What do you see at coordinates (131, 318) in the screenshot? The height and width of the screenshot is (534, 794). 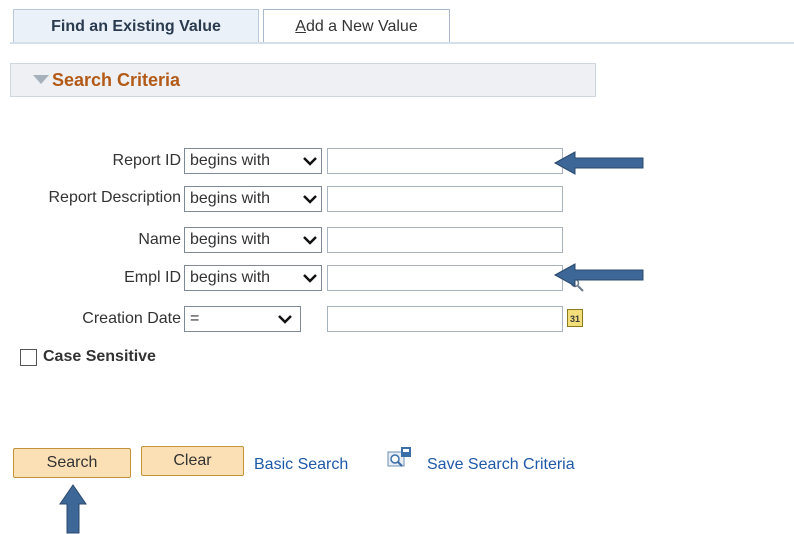 I see `creation-date-label: Creation Date` at bounding box center [131, 318].